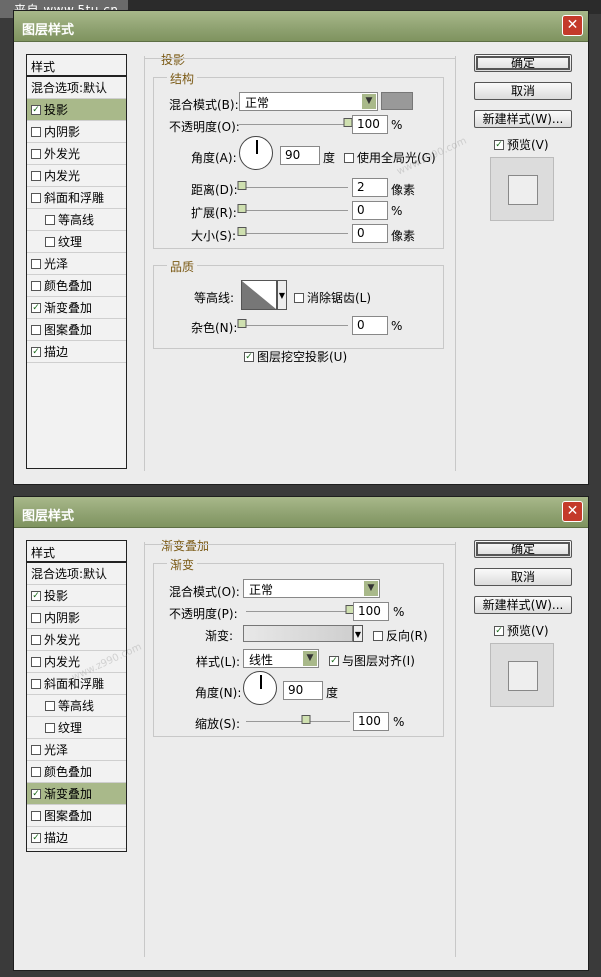  What do you see at coordinates (295, 356) in the screenshot?
I see `knockout-checkbox: 图层挖空投影(U)` at bounding box center [295, 356].